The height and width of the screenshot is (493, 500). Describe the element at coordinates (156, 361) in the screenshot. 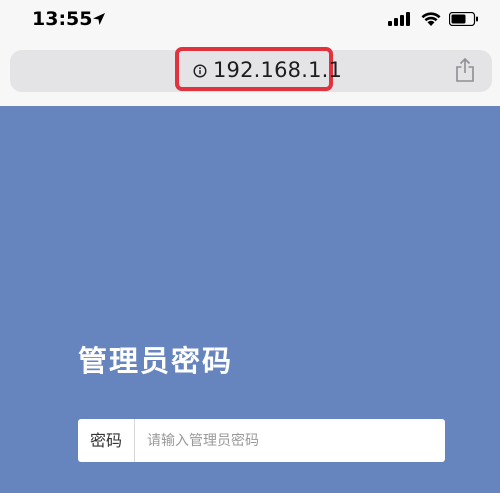

I see `page-title: 管理员密码` at that location.